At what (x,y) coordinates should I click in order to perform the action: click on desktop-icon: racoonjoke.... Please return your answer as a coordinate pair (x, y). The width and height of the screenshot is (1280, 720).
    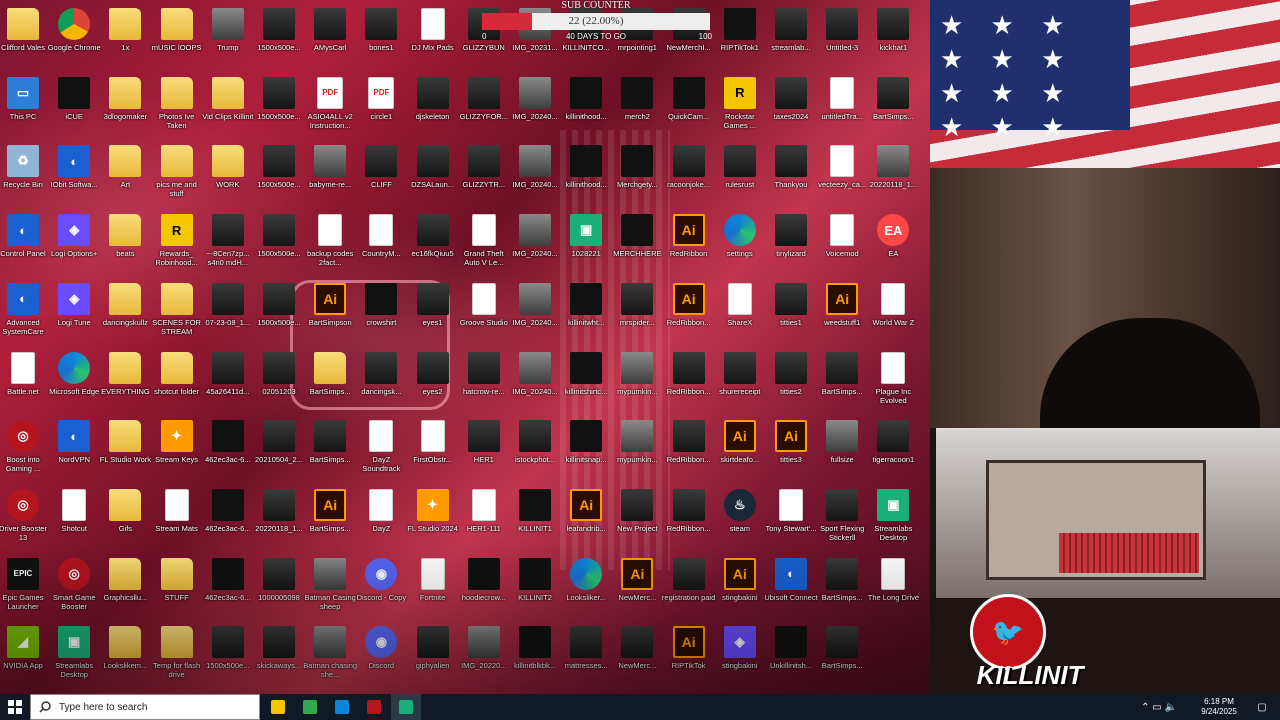
    Looking at the image, I should click on (689, 177).